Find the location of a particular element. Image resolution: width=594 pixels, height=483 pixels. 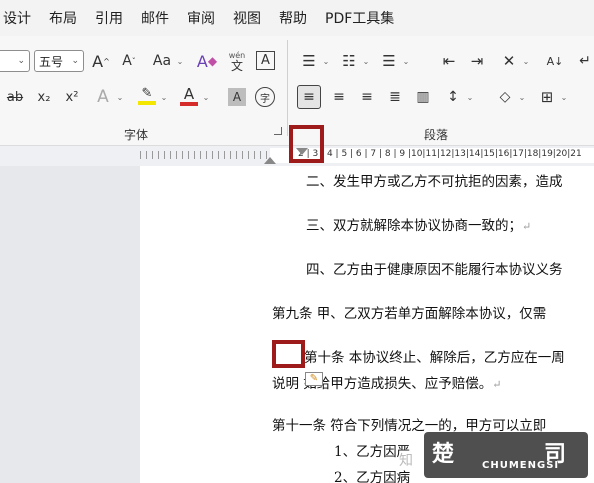

borders-button: ⊞ is located at coordinates (547, 97).